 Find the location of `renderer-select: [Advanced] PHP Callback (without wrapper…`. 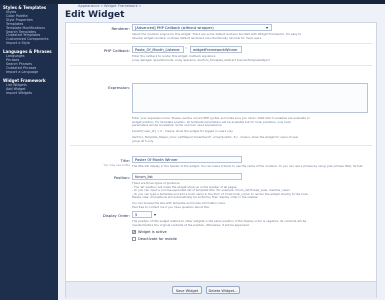

renderer-select: [Advanced] PHP Callback (without wrapper… is located at coordinates (202, 27).